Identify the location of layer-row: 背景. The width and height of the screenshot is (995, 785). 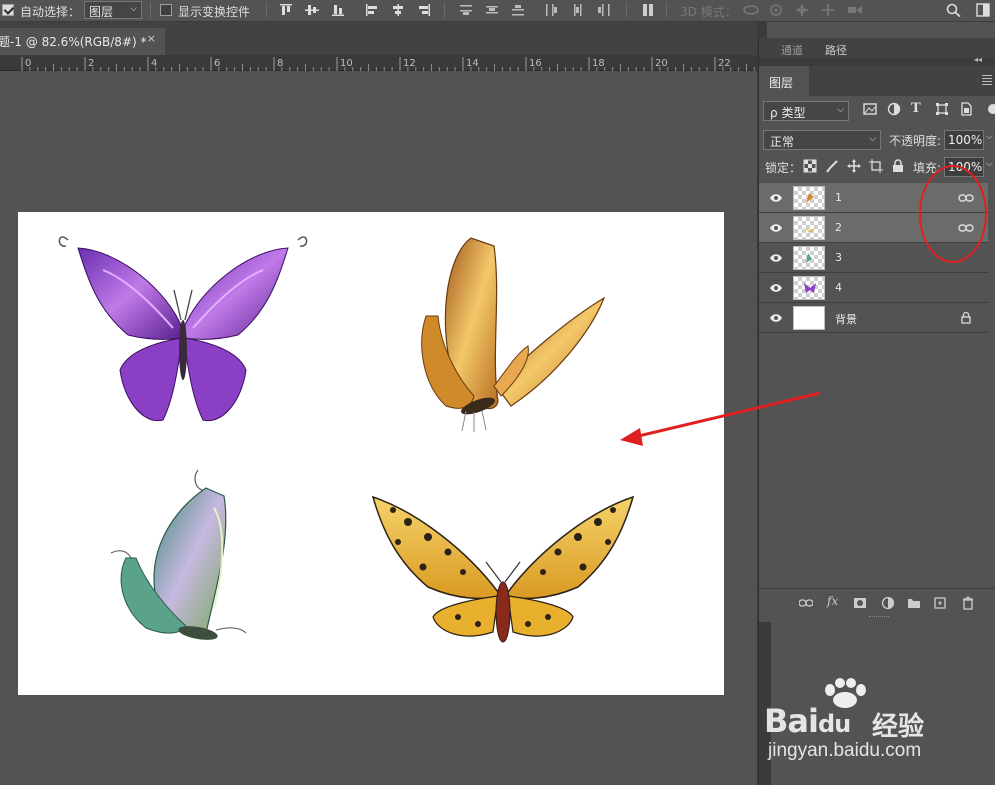
(873, 318).